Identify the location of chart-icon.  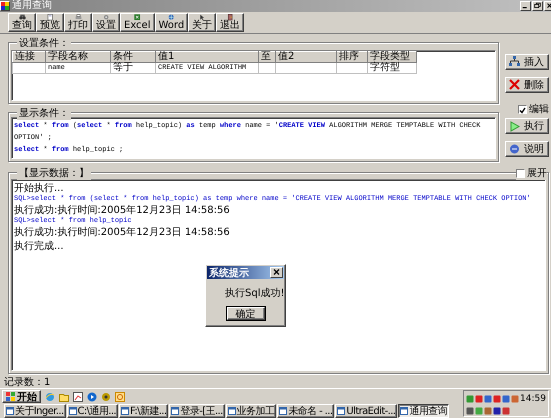
(78, 397).